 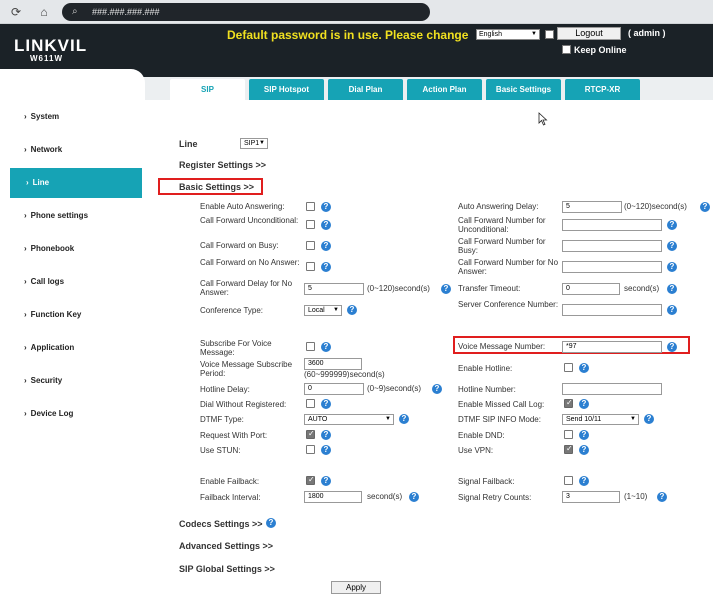 What do you see at coordinates (72, 216) in the screenshot?
I see `sidebar-item-phone-settings: › Phone settings` at bounding box center [72, 216].